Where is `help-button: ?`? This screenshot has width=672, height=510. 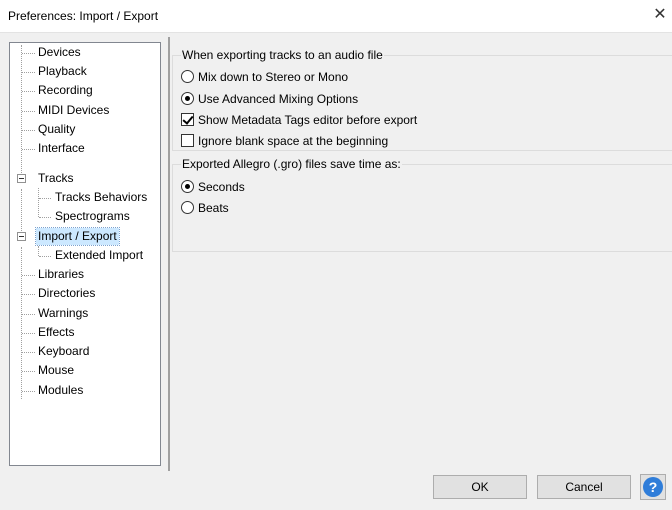
help-button: ? is located at coordinates (653, 487).